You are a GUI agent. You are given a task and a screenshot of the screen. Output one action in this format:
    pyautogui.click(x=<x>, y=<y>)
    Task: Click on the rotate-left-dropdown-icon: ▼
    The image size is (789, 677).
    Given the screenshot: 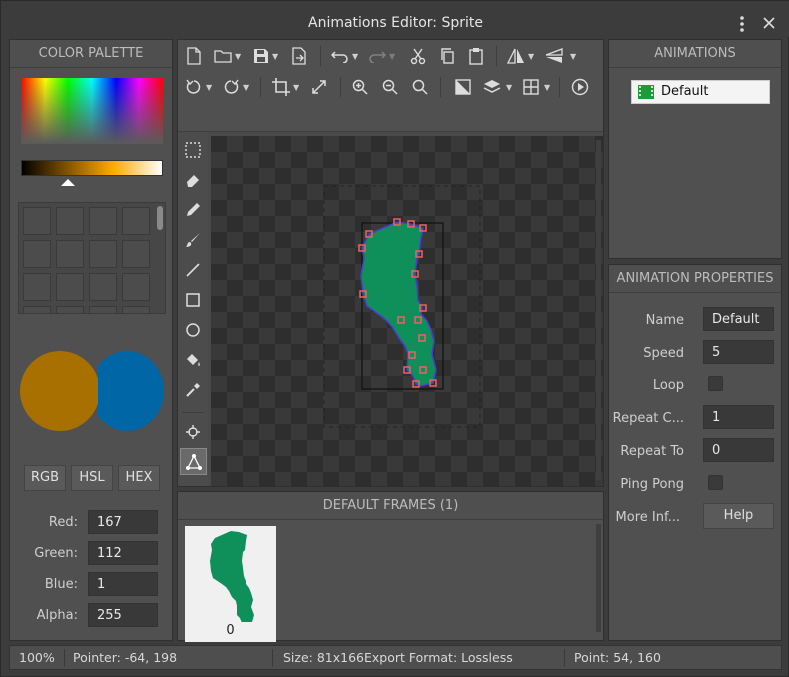 What is the action you would take?
    pyautogui.click(x=210, y=88)
    